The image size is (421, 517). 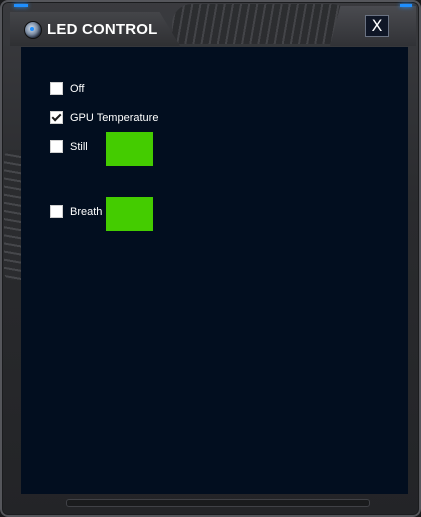 I want to click on gpu-temperature-checkbox, so click(x=56, y=117).